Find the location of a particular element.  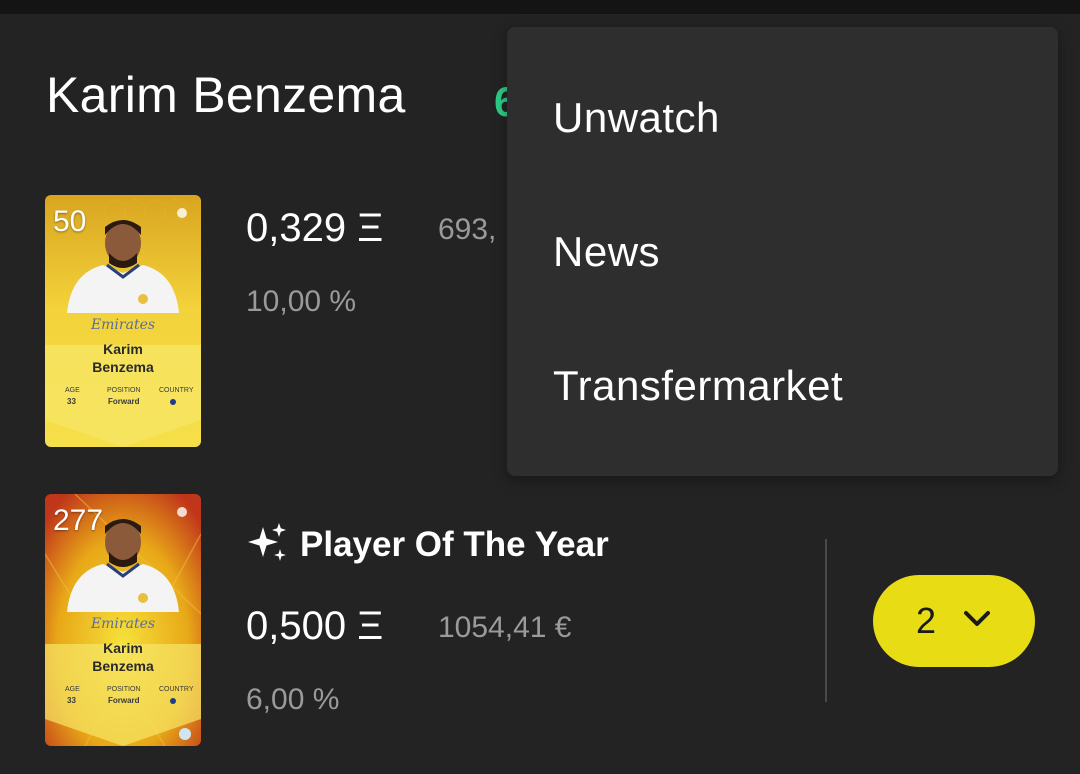

menu-item-news: News is located at coordinates (782, 252).